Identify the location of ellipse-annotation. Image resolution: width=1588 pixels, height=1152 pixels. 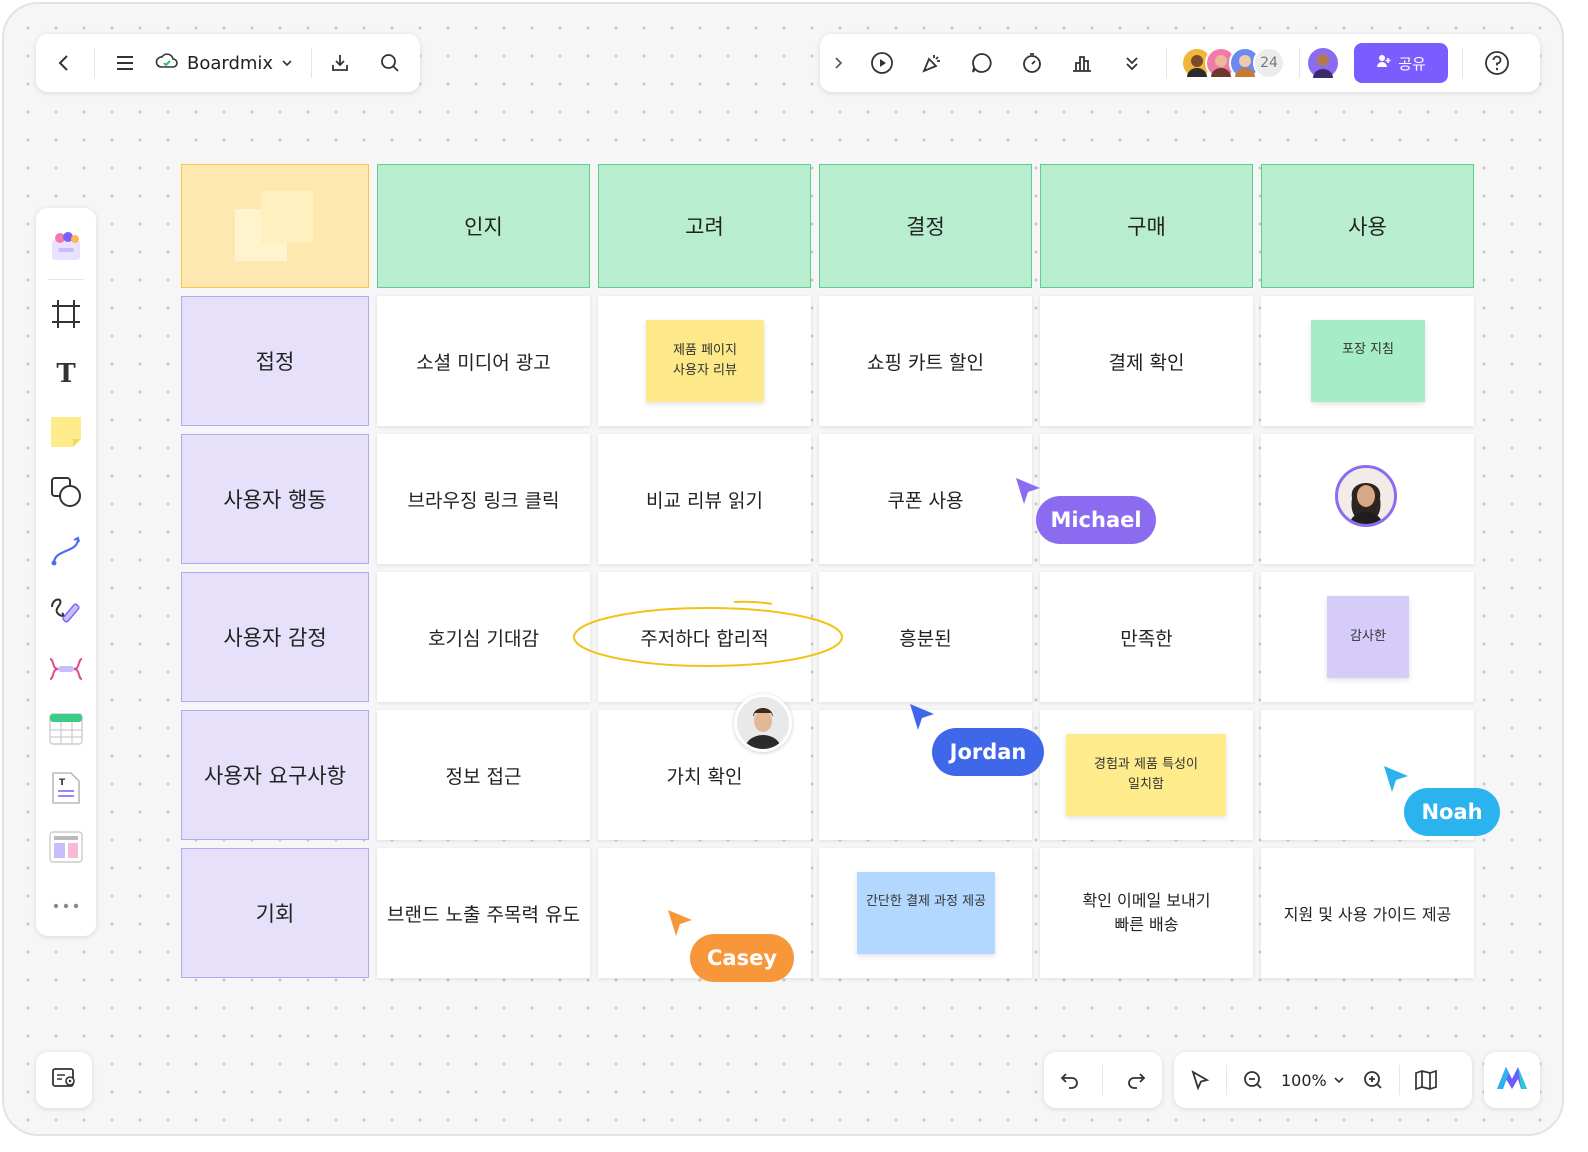
(709, 633).